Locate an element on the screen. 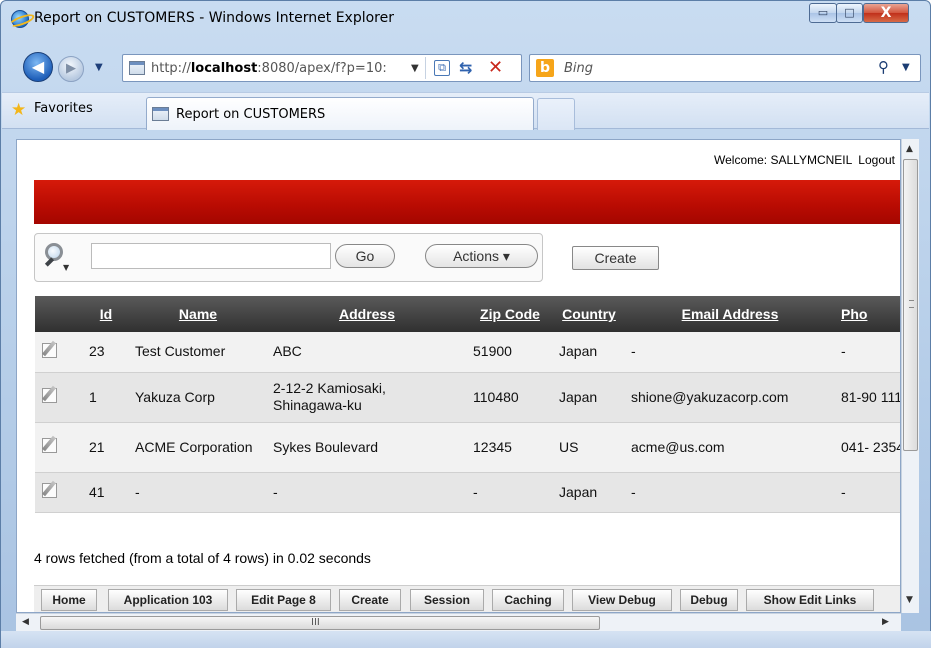 The height and width of the screenshot is (648, 931). search-box: b Bing ⚲ ▼ is located at coordinates (725, 68).